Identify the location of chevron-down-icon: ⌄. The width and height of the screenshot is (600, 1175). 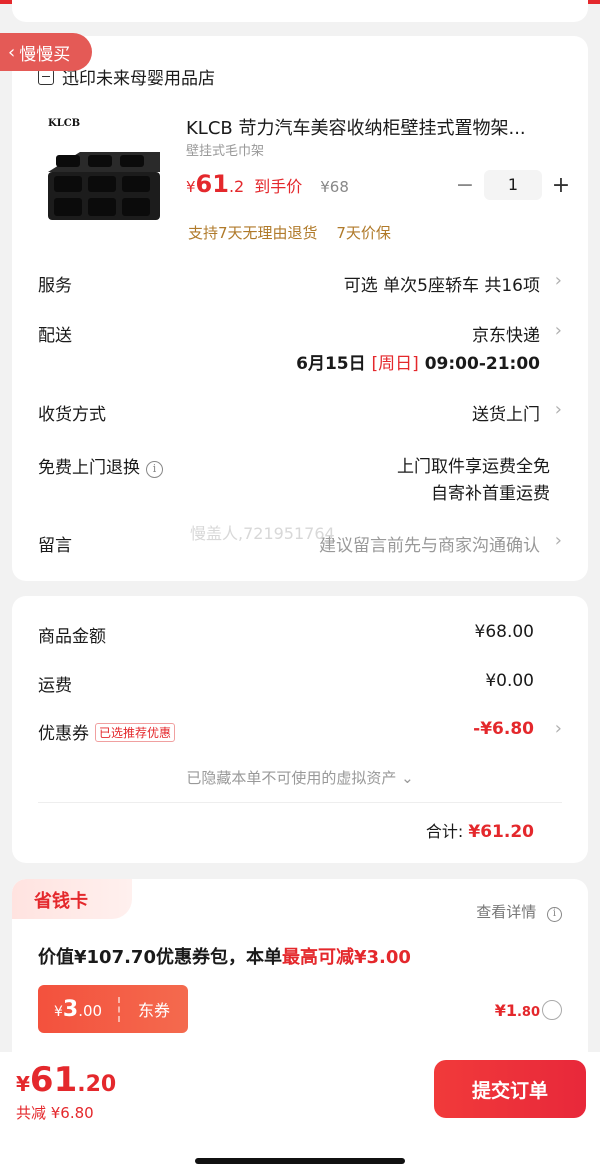
(407, 778).